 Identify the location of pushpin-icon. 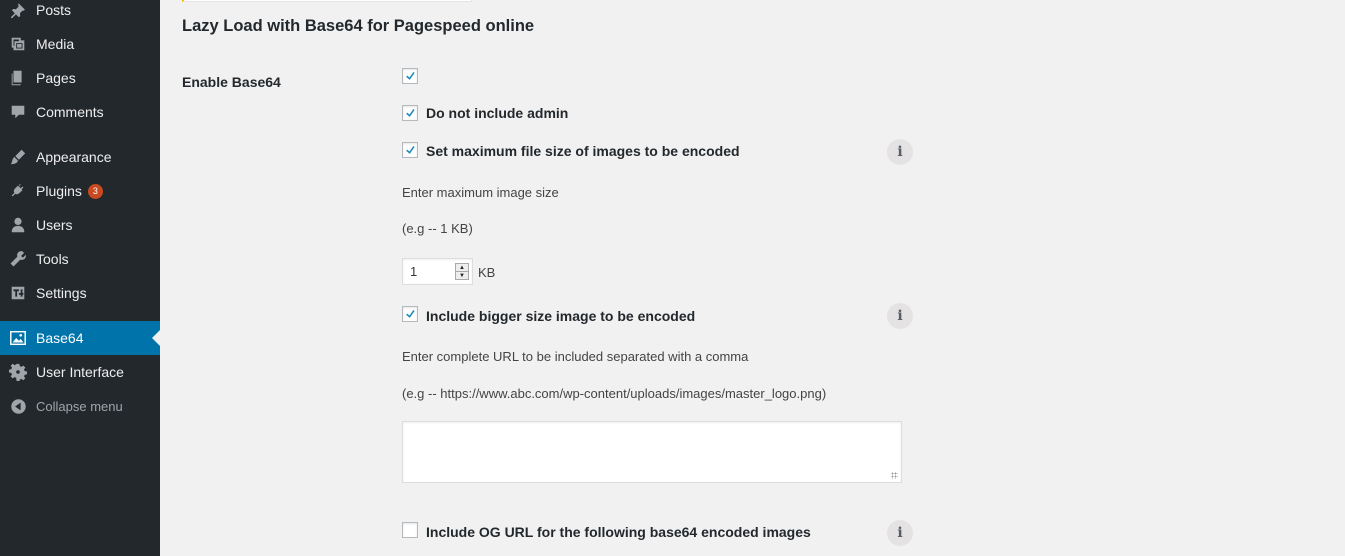
(18, 10).